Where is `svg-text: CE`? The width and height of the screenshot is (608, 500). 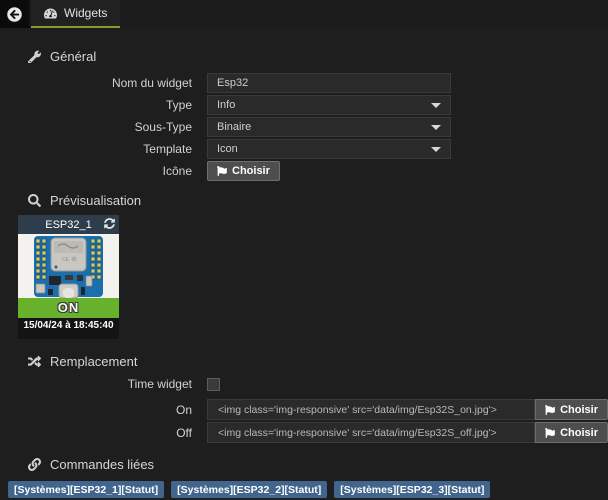 svg-text: CE is located at coordinates (66, 260).